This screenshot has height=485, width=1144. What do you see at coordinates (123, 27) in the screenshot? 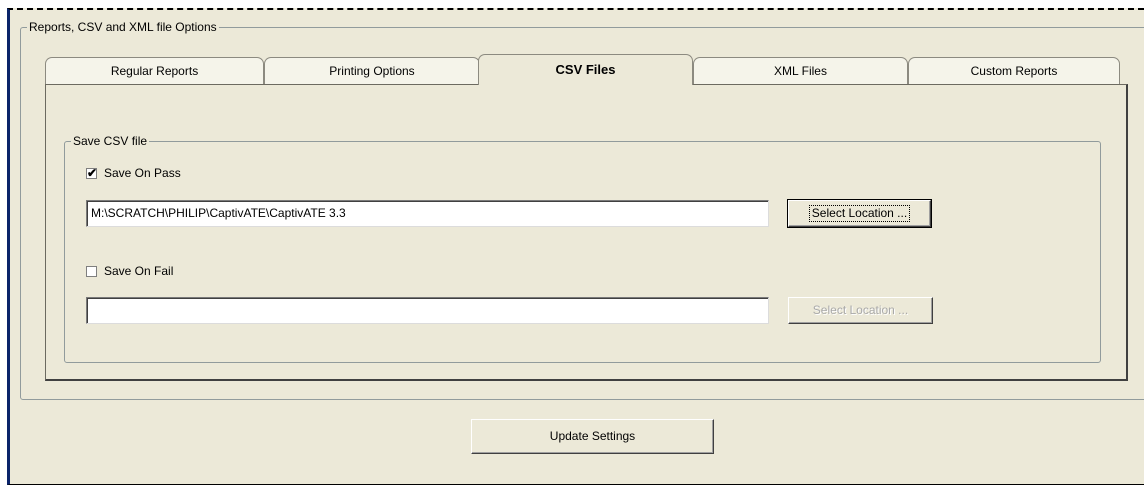
I see `report-options-group-title: Reports, CSV and XML file Options` at bounding box center [123, 27].